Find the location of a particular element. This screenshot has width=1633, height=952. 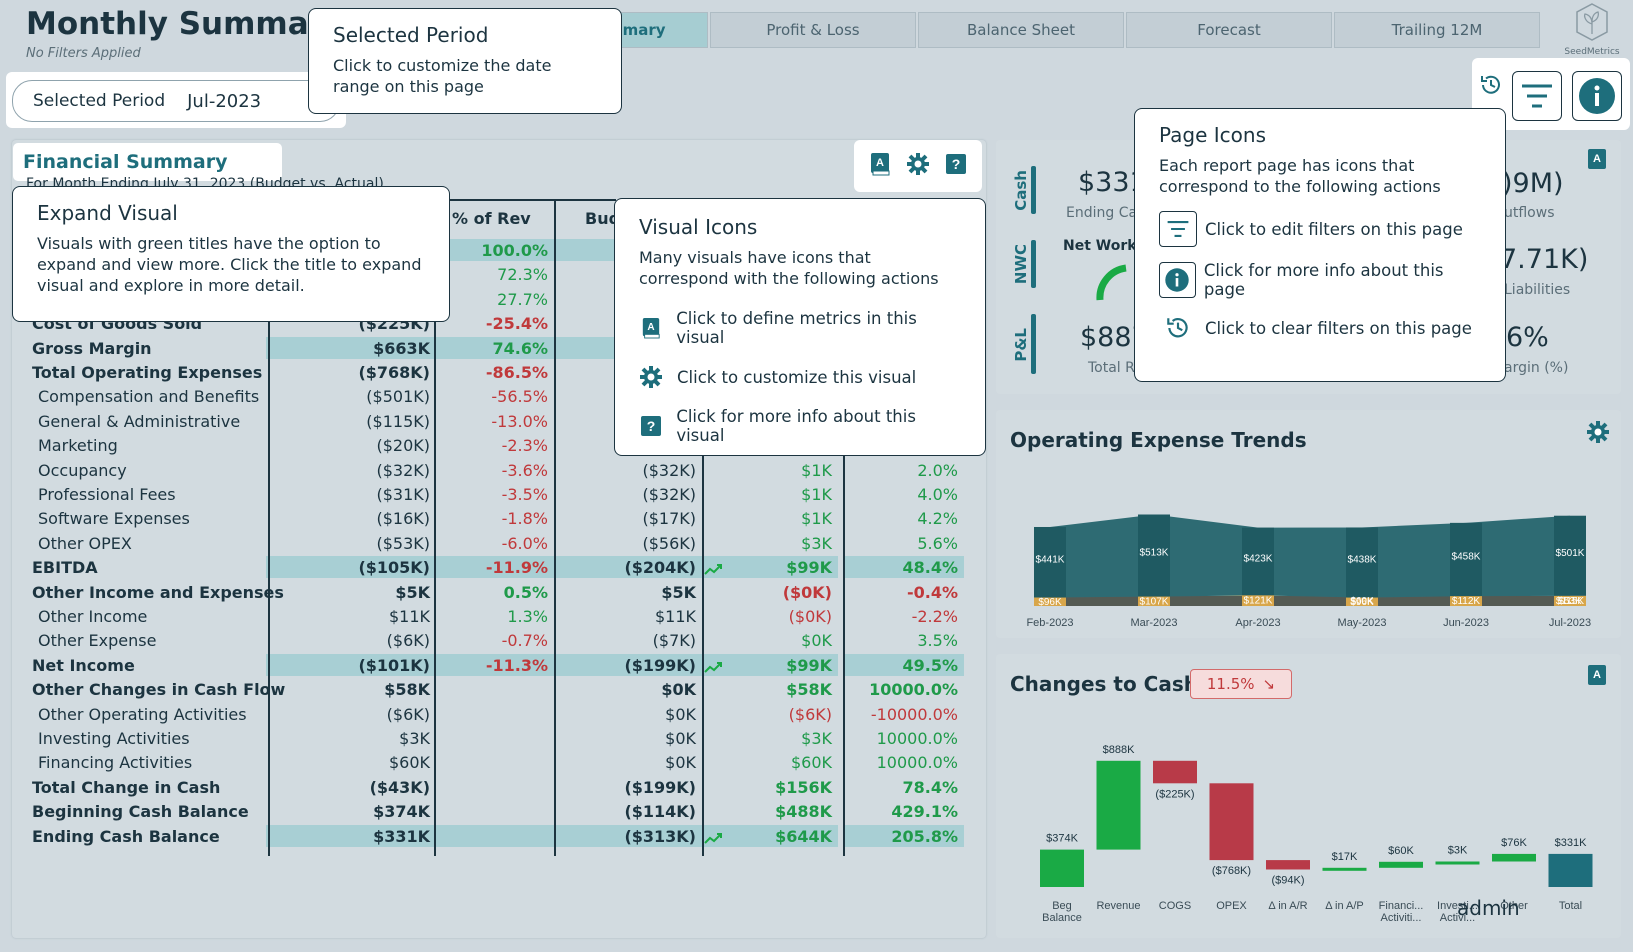

actual-cell: $3K is located at coordinates (414, 738).